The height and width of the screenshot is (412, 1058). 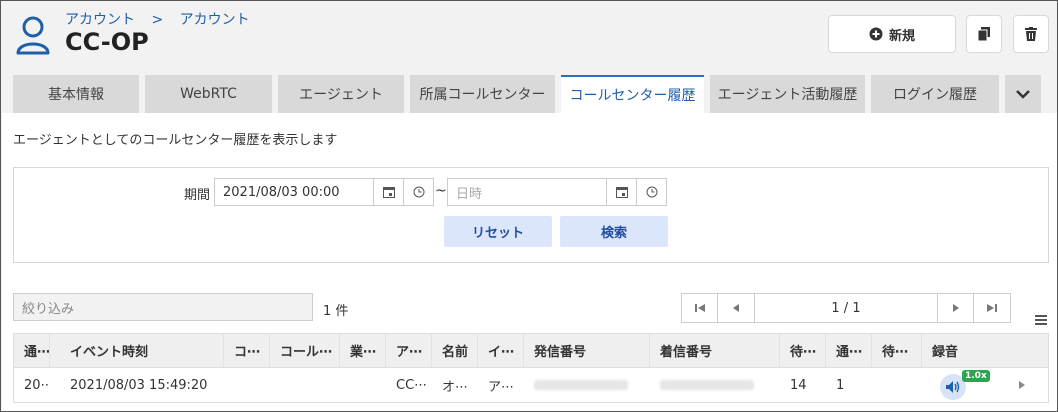 I want to click on tab-more-button, so click(x=1023, y=94).